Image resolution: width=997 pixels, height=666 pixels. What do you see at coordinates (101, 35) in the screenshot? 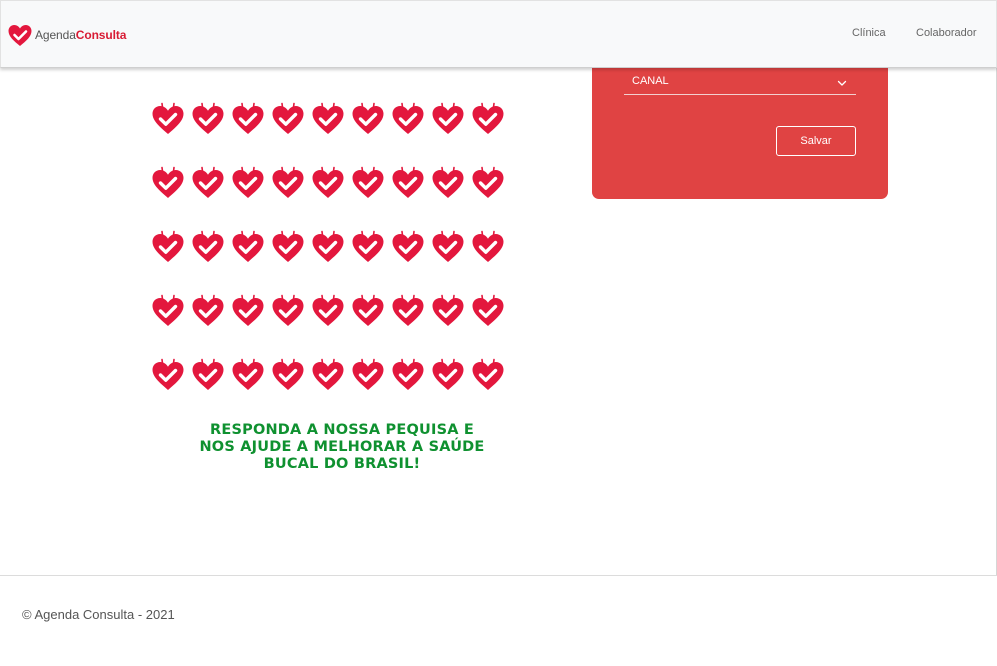
I see `brand-name-part2: Consulta` at bounding box center [101, 35].